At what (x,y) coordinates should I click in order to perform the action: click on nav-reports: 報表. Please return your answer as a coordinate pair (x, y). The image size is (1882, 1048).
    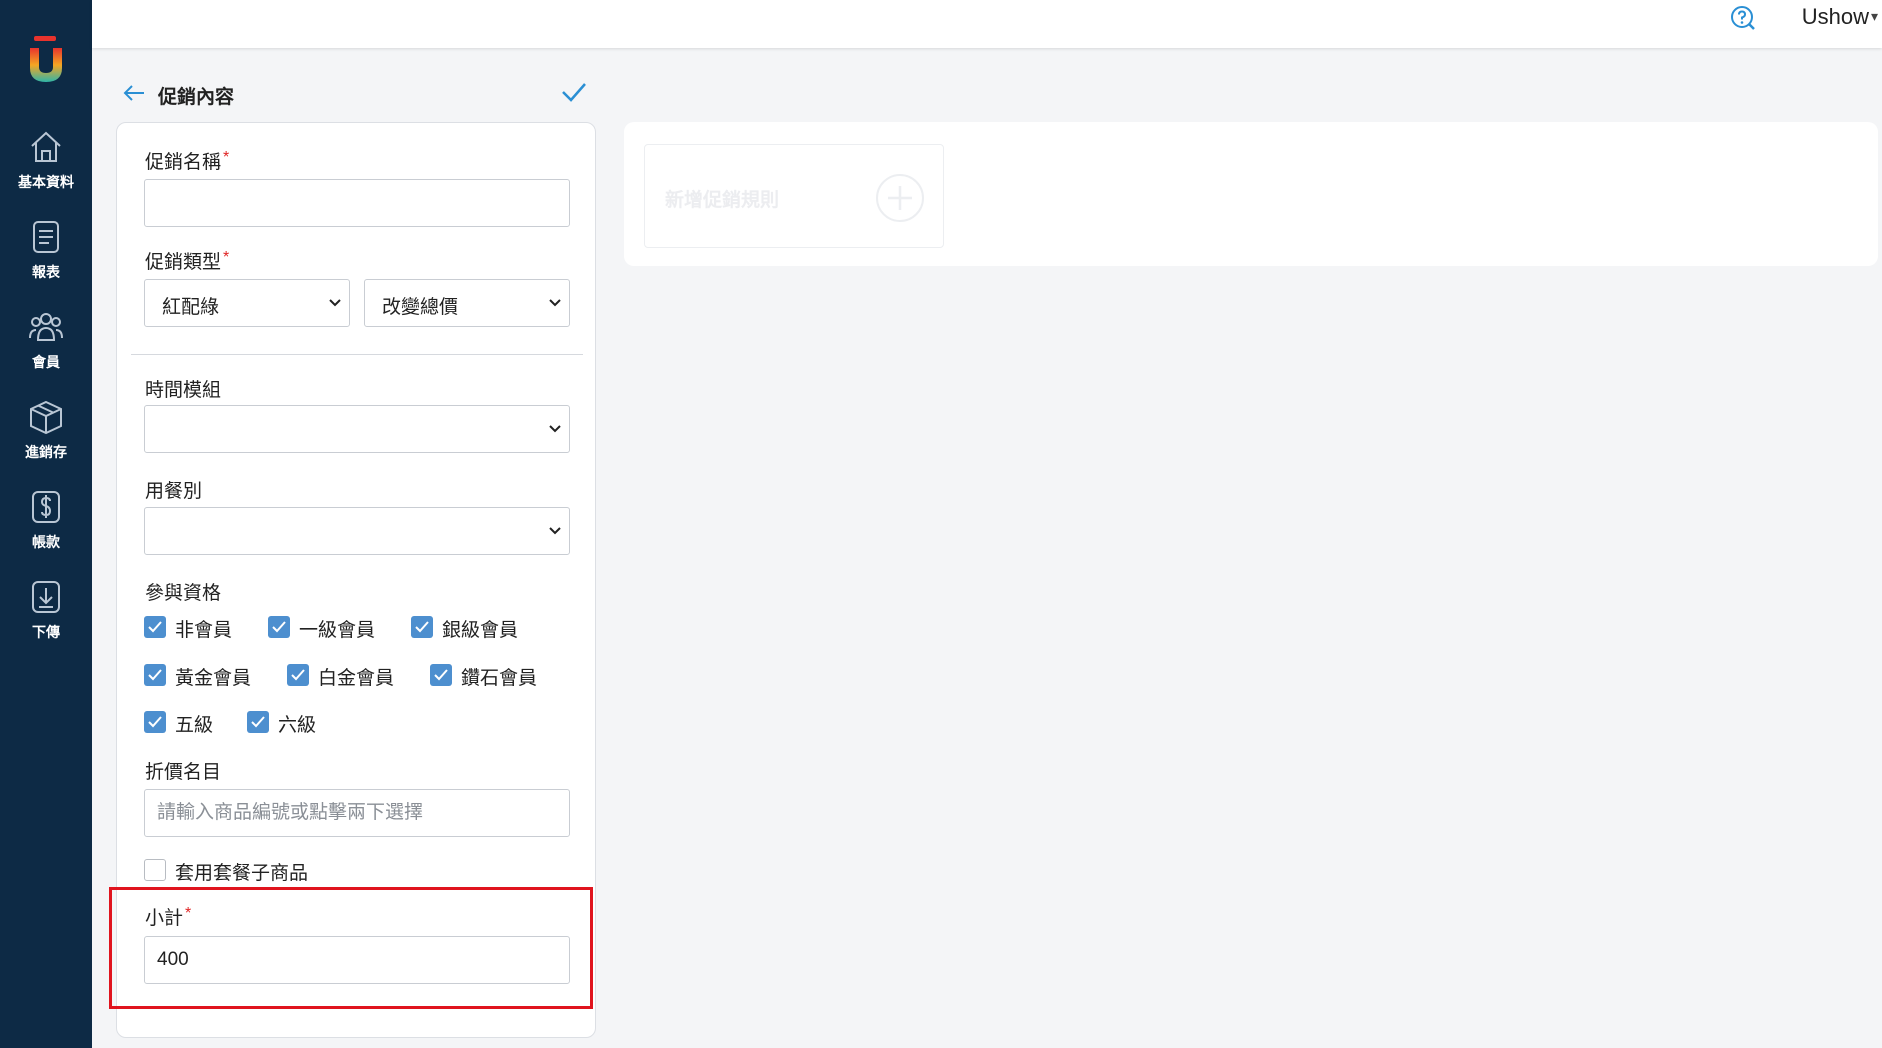
    Looking at the image, I should click on (46, 253).